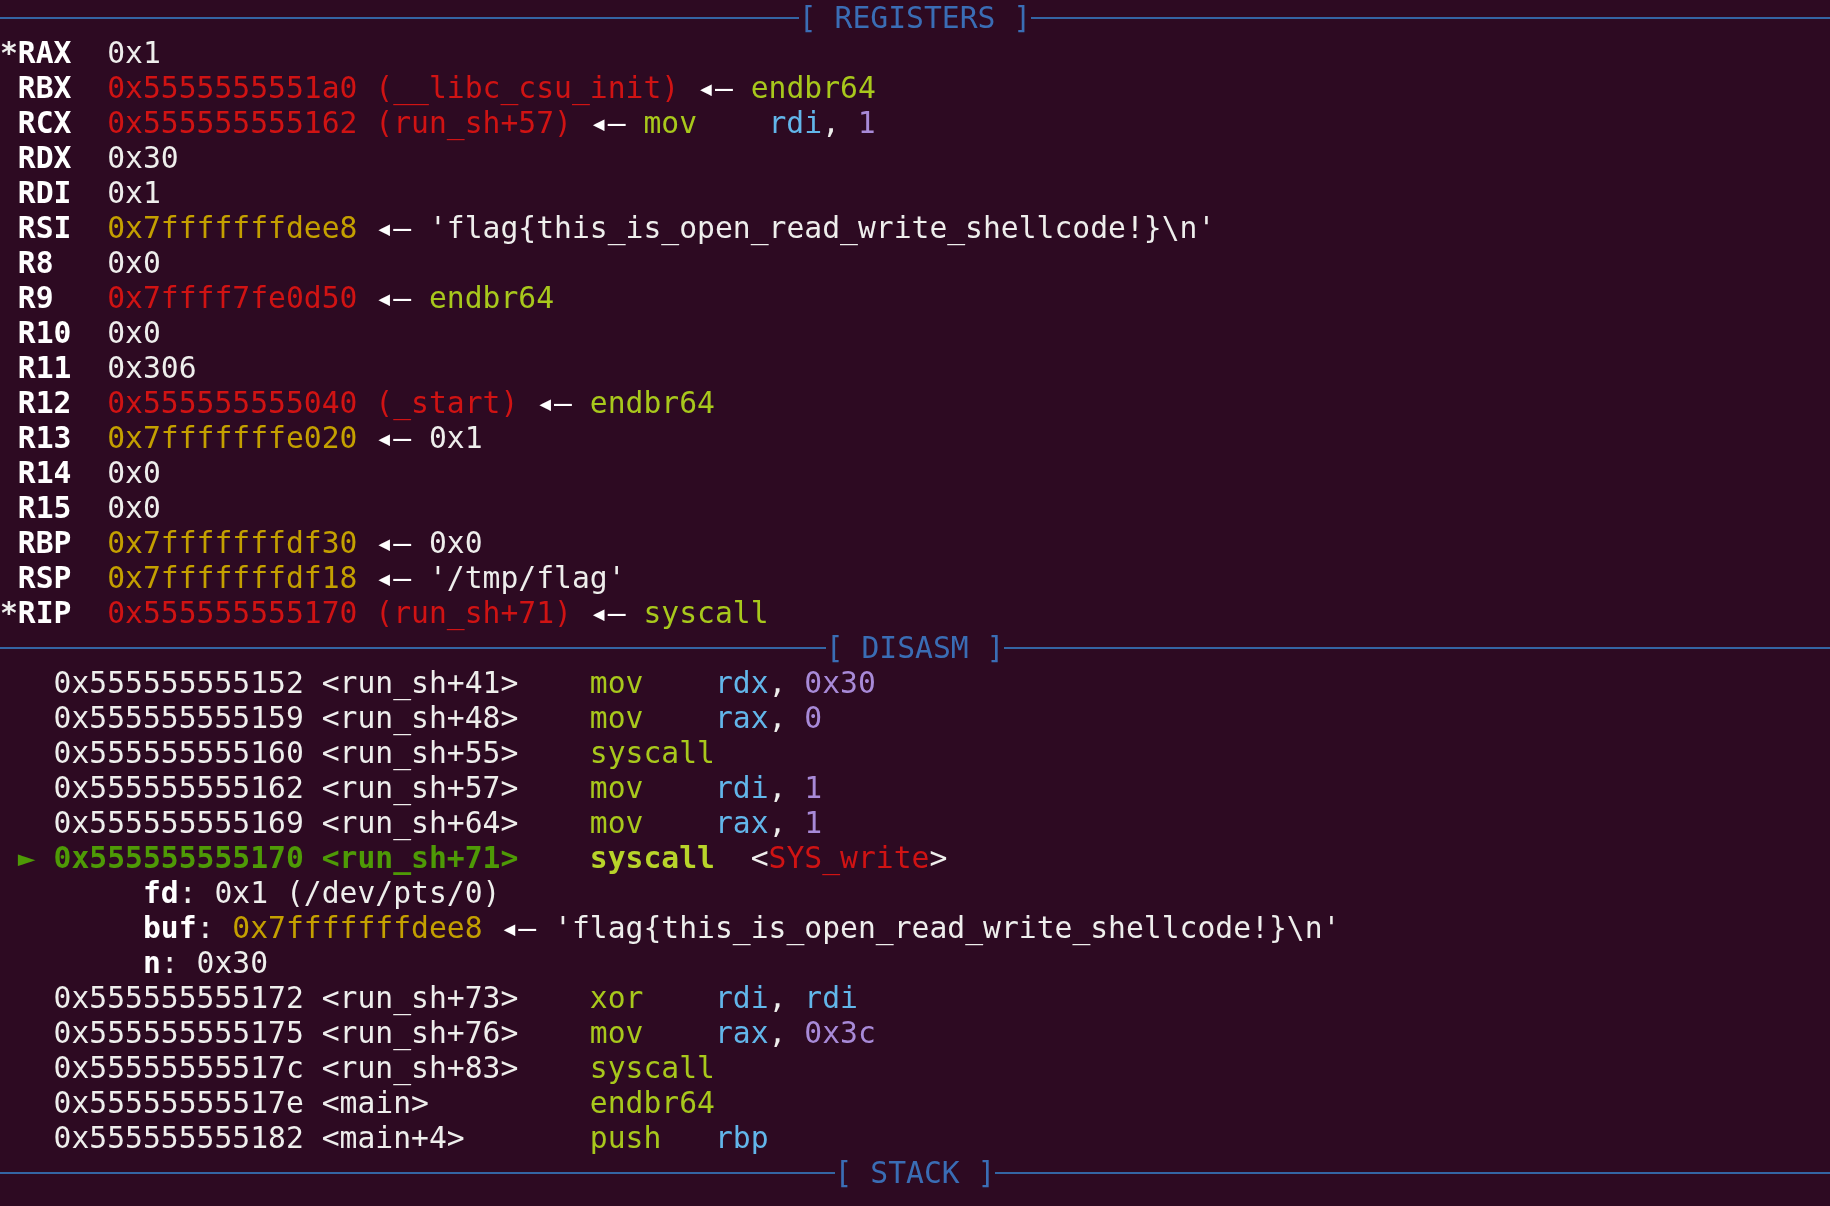  What do you see at coordinates (152, 962) in the screenshot?
I see `argument-name: n` at bounding box center [152, 962].